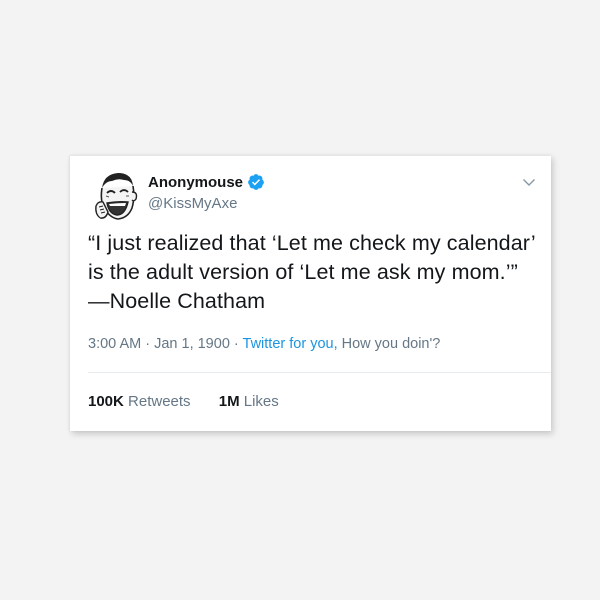 This screenshot has width=600, height=600. I want to click on divider, so click(319, 372).